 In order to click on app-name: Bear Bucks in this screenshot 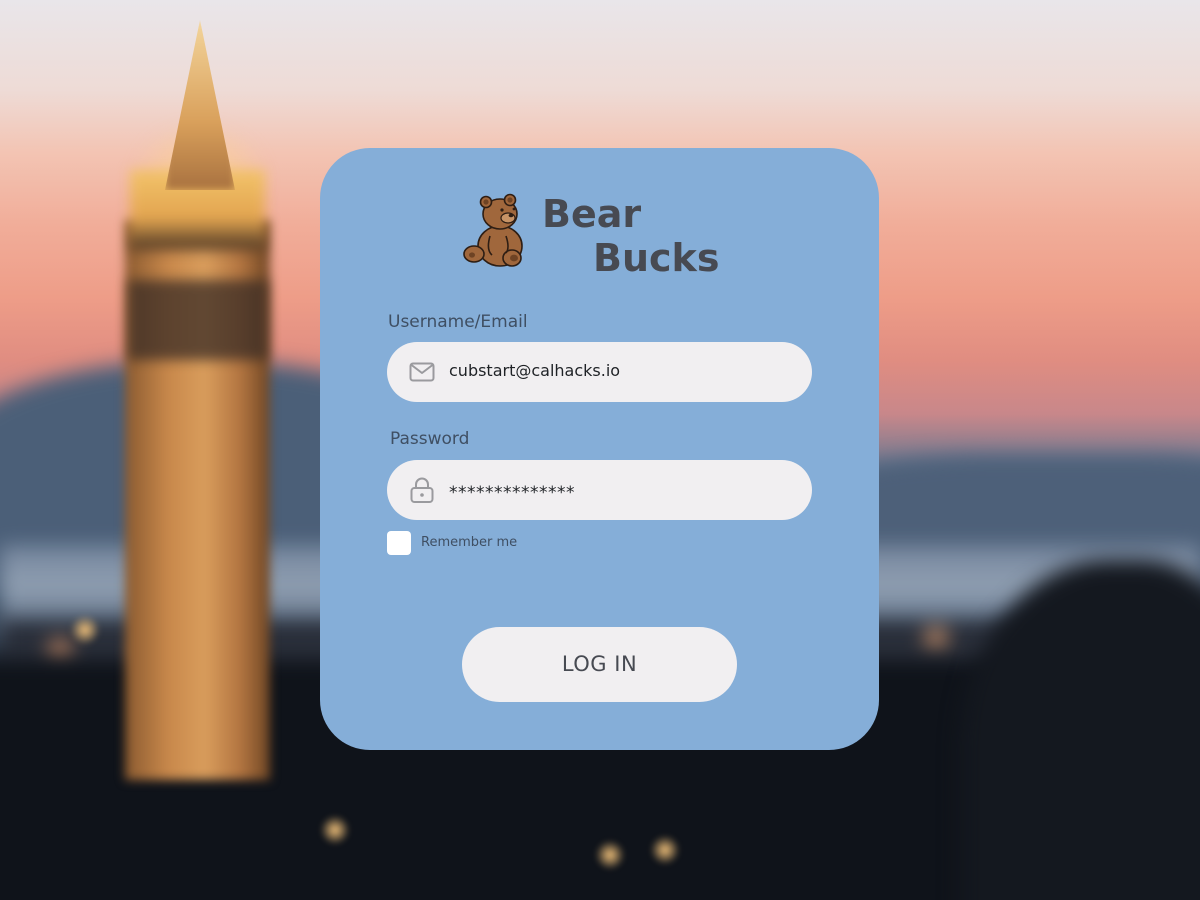, I will do `click(630, 236)`.